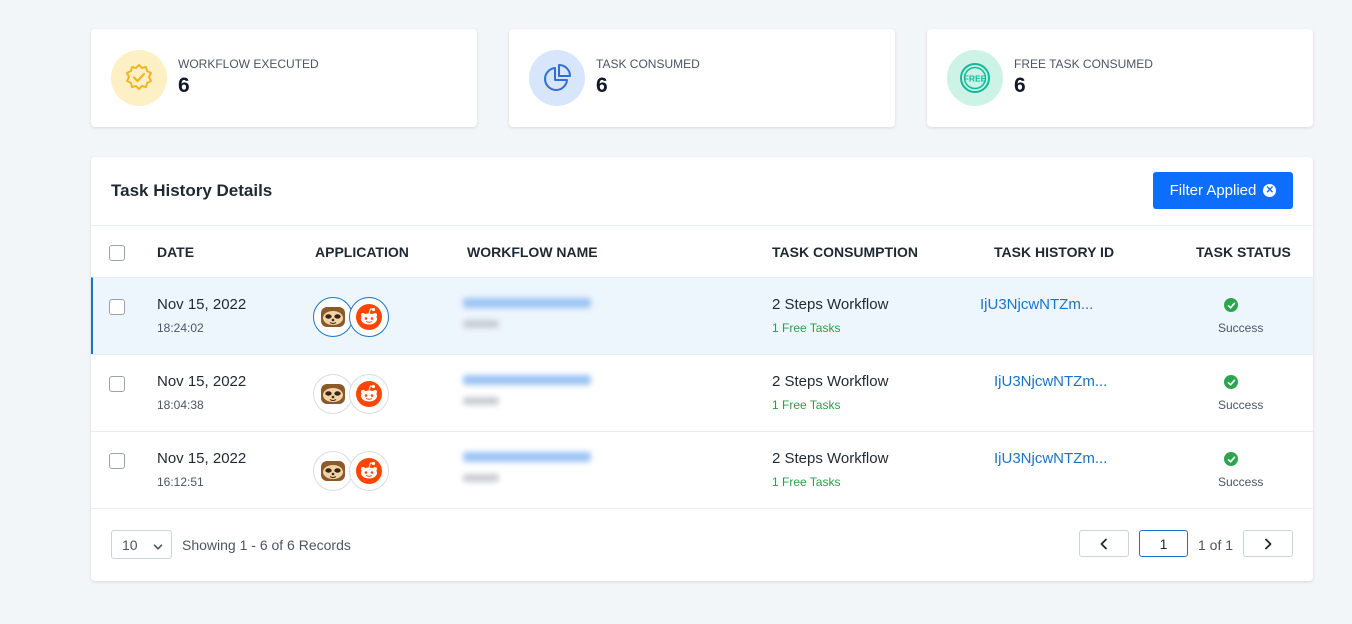 The image size is (1352, 624). What do you see at coordinates (158, 547) in the screenshot?
I see `chevron-down-icon` at bounding box center [158, 547].